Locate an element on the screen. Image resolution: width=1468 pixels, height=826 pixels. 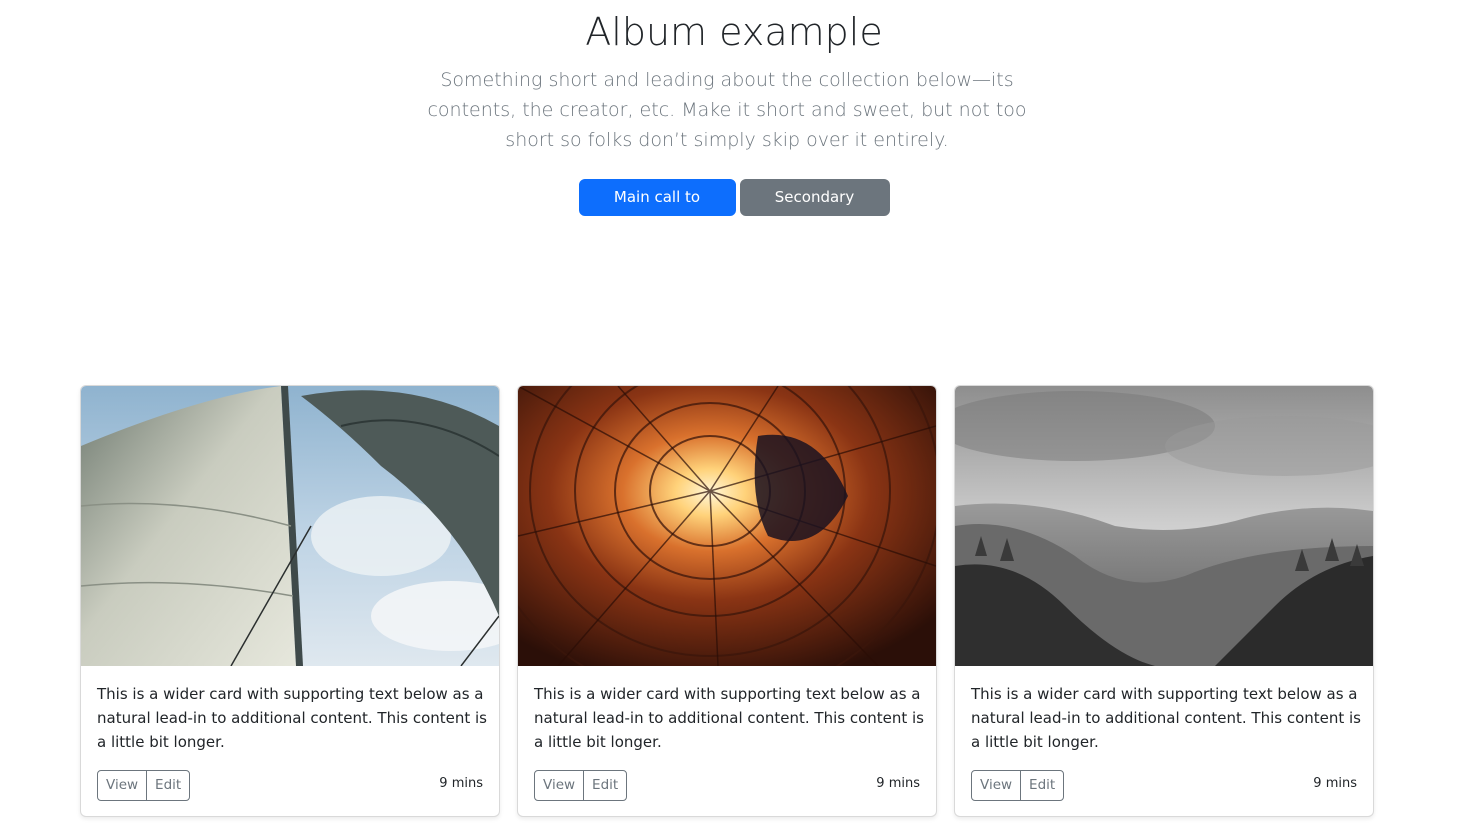
card-image-building is located at coordinates (727, 526).